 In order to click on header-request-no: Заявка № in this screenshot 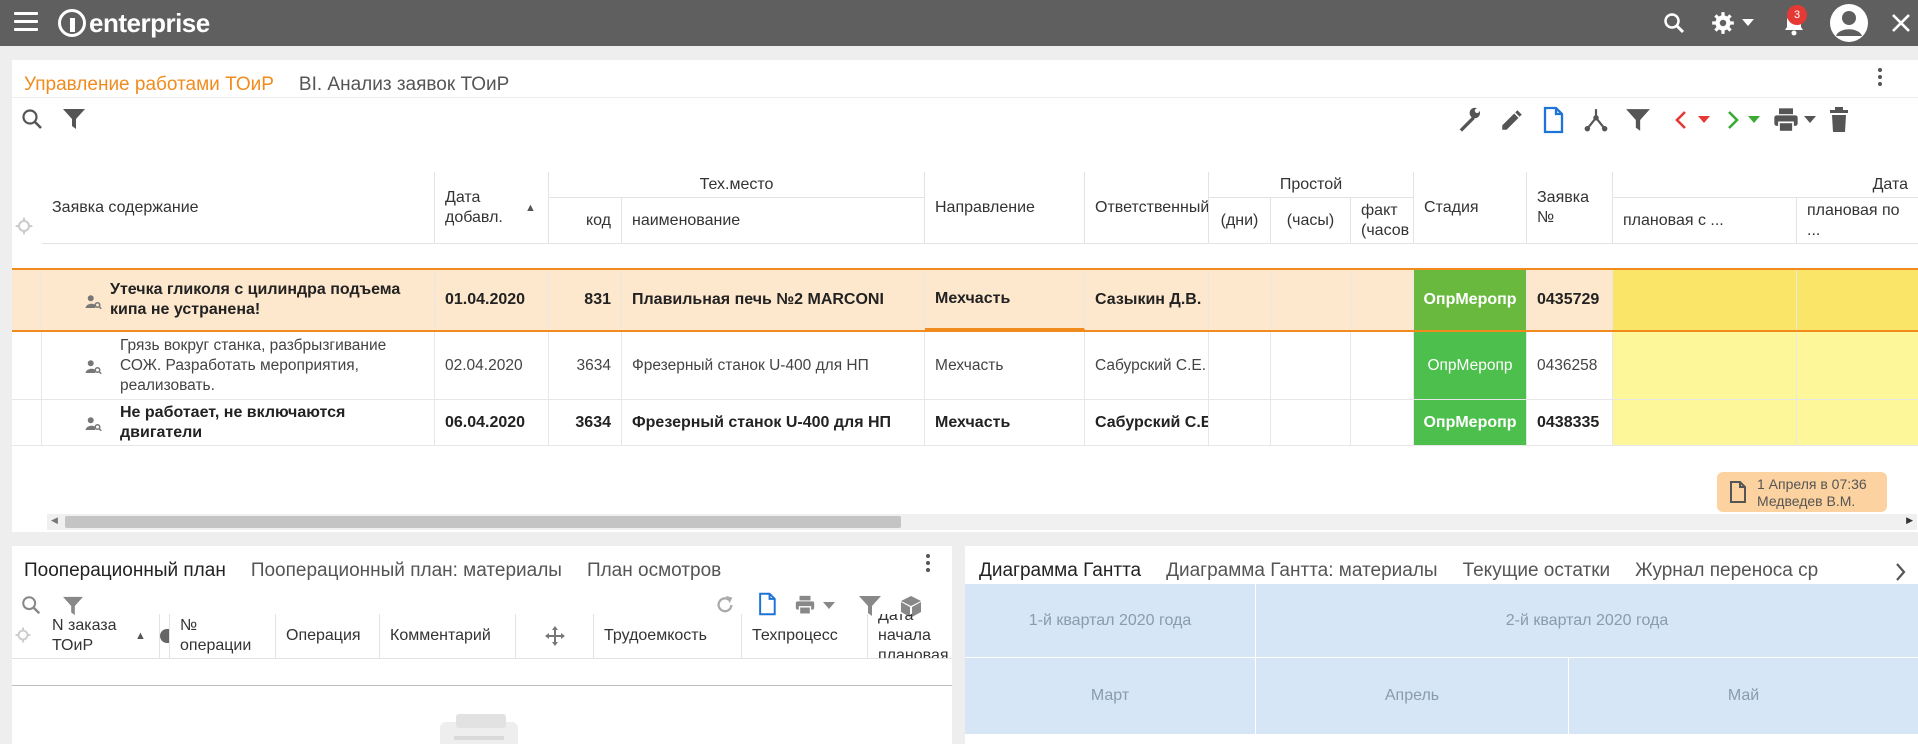, I will do `click(1570, 208)`.